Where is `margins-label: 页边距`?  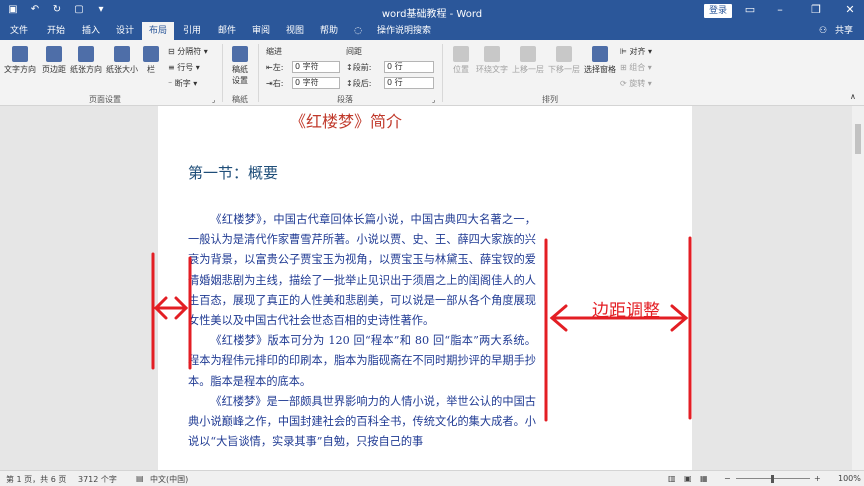 margins-label: 页边距 is located at coordinates (54, 69).